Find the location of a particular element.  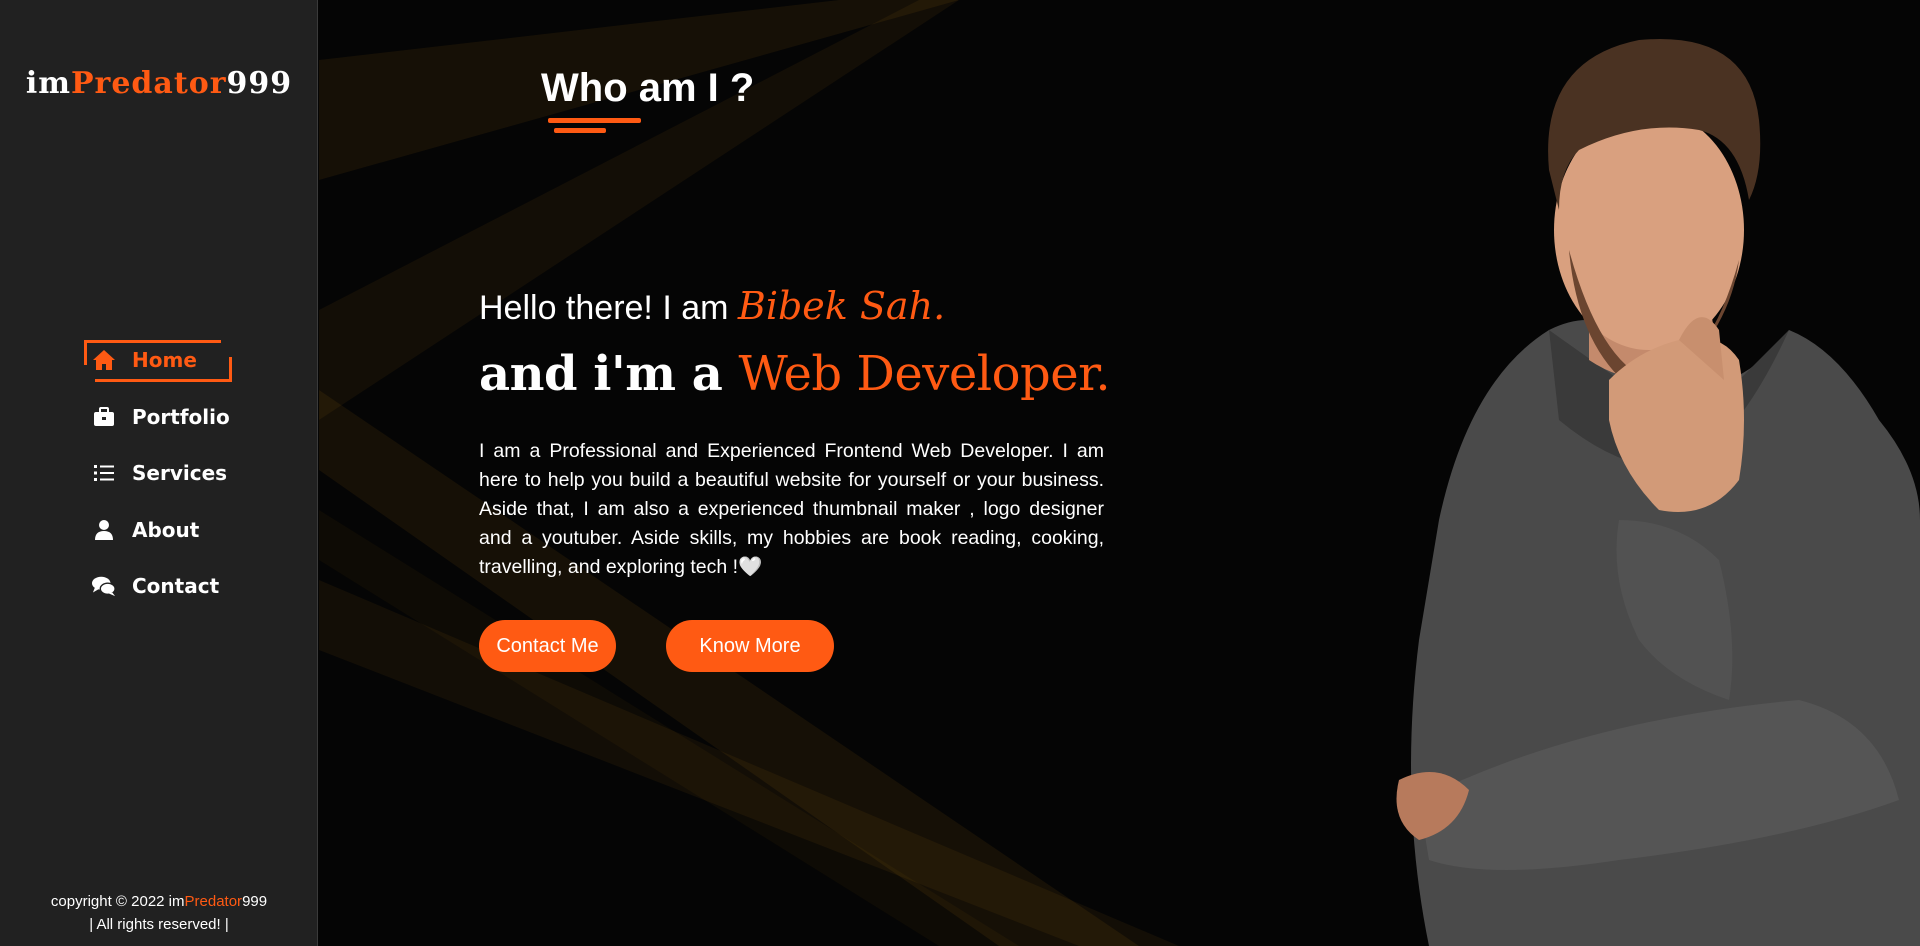

section-title: Who am I ? is located at coordinates (648, 88).